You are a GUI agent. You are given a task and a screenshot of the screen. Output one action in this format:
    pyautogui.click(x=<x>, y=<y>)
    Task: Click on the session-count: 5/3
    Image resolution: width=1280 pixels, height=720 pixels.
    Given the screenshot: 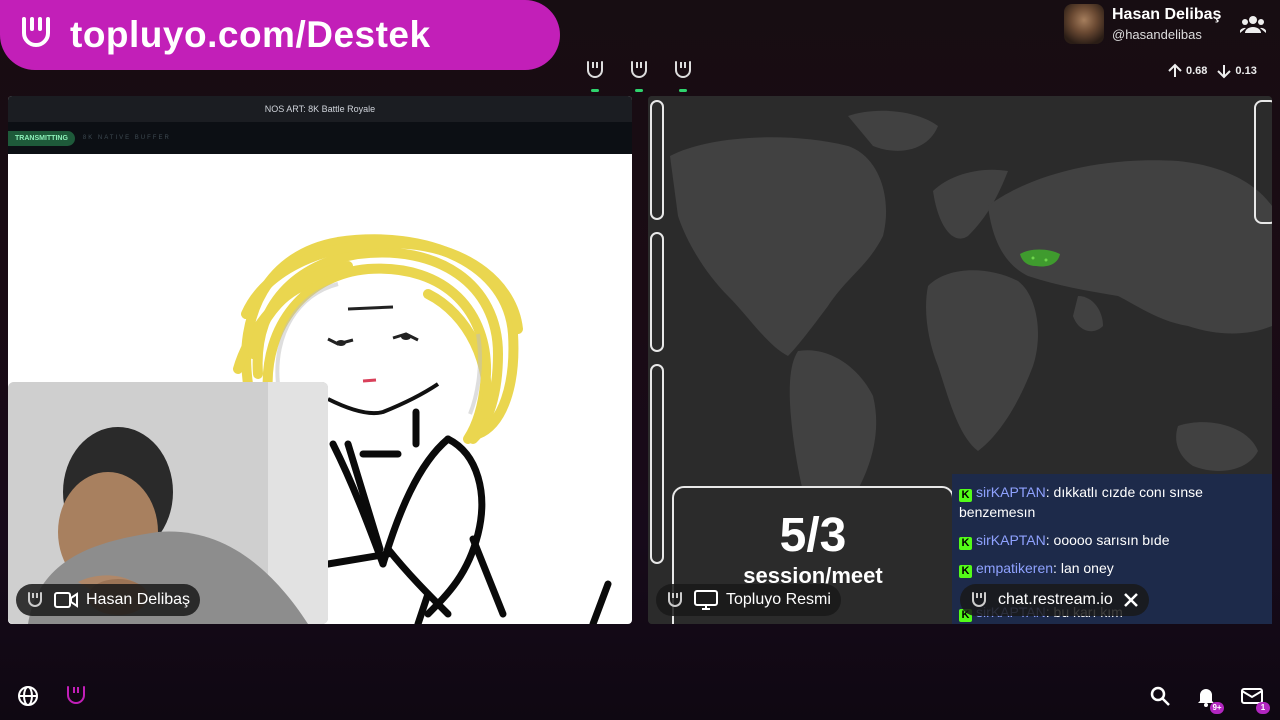 What is the action you would take?
    pyautogui.click(x=813, y=535)
    